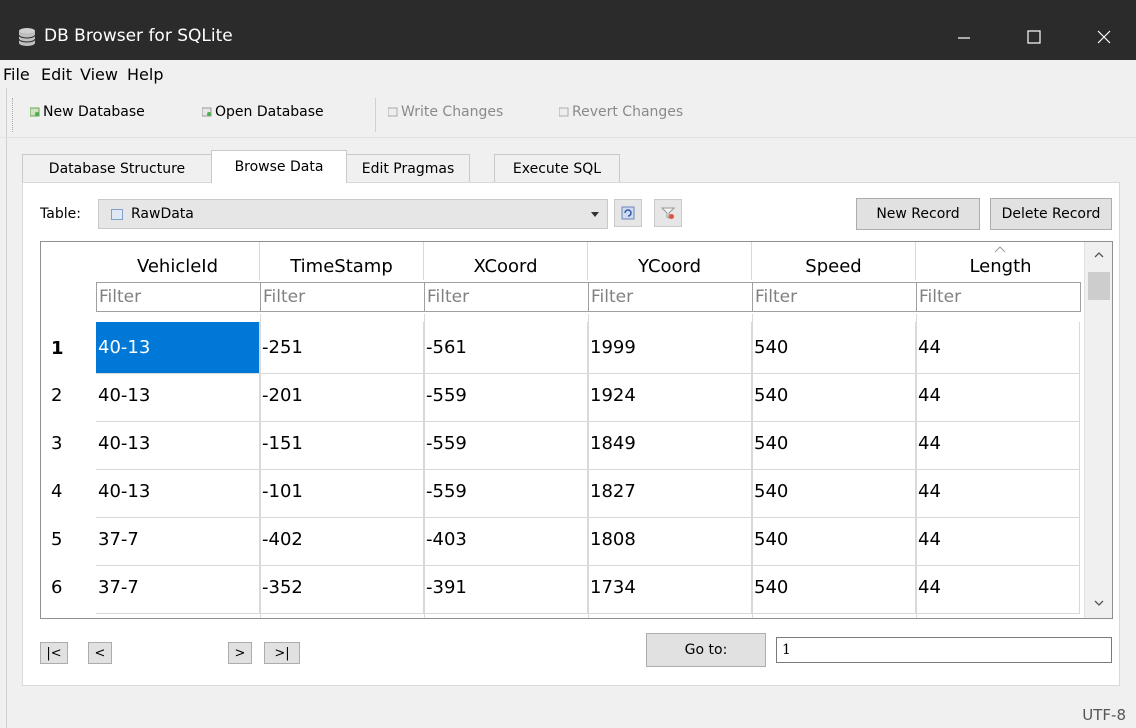 The image size is (1136, 728). Describe the element at coordinates (100, 653) in the screenshot. I see `prev-page-button: <` at that location.